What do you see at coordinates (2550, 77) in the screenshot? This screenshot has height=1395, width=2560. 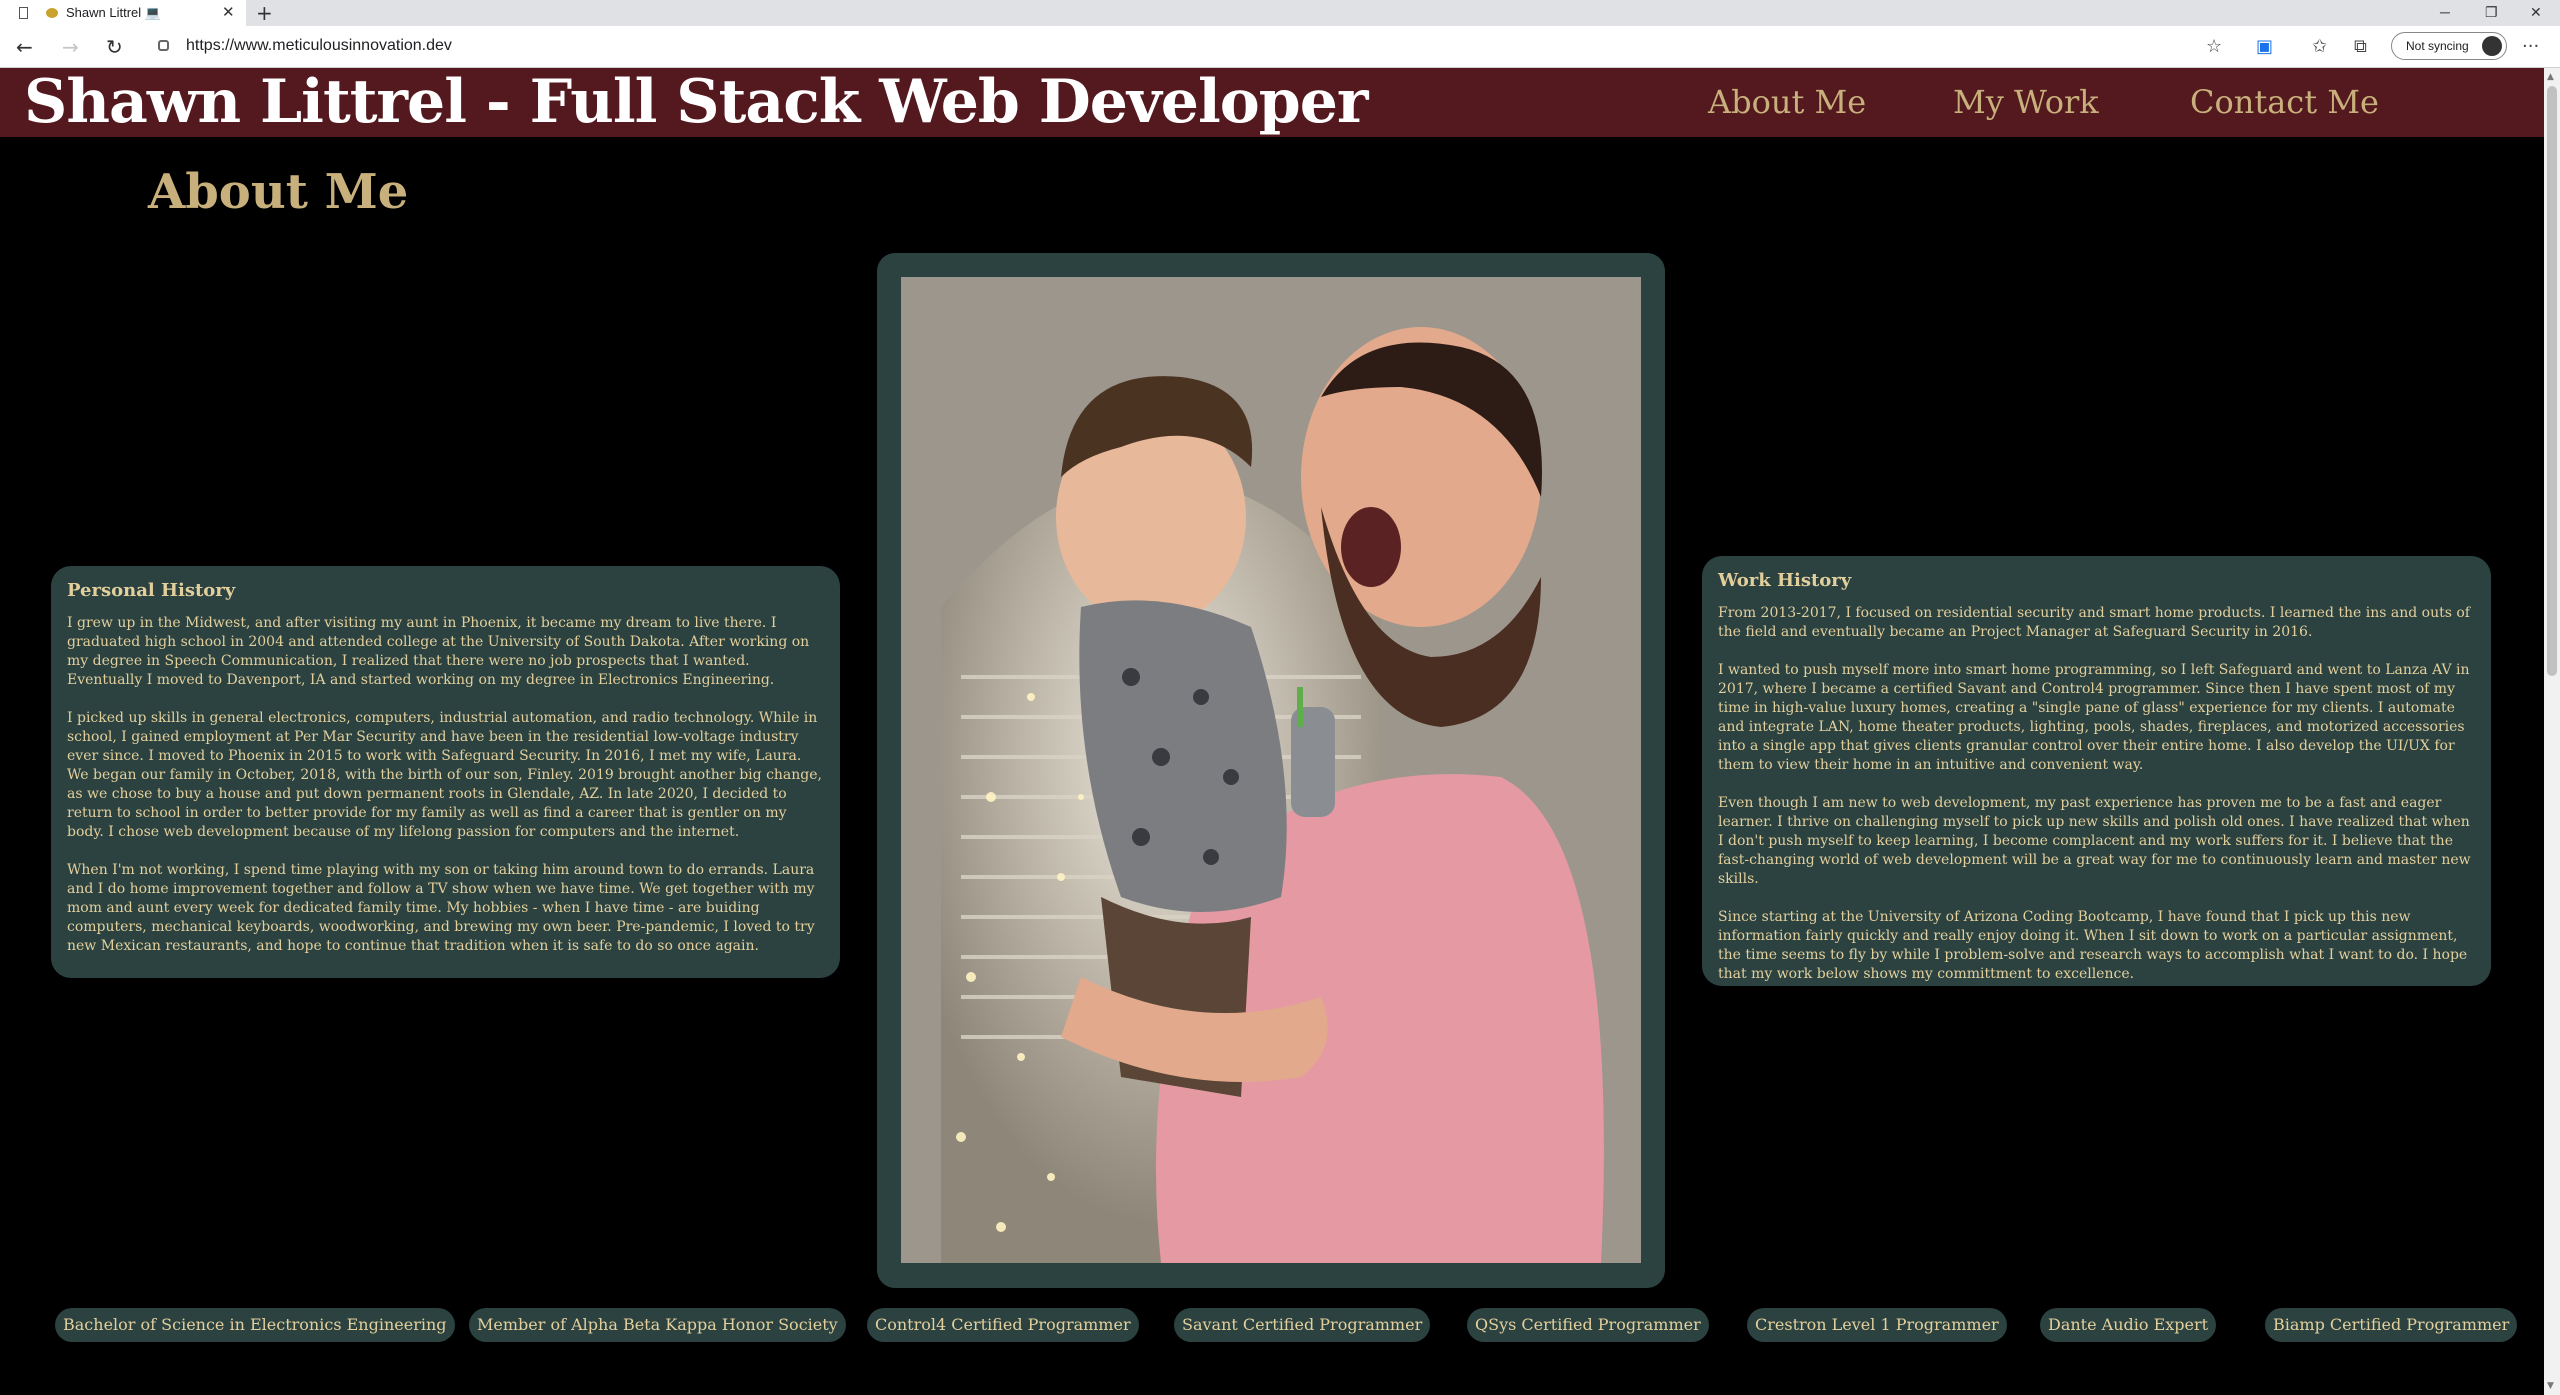 I see `scroll-up-arrow-icon: ▲` at bounding box center [2550, 77].